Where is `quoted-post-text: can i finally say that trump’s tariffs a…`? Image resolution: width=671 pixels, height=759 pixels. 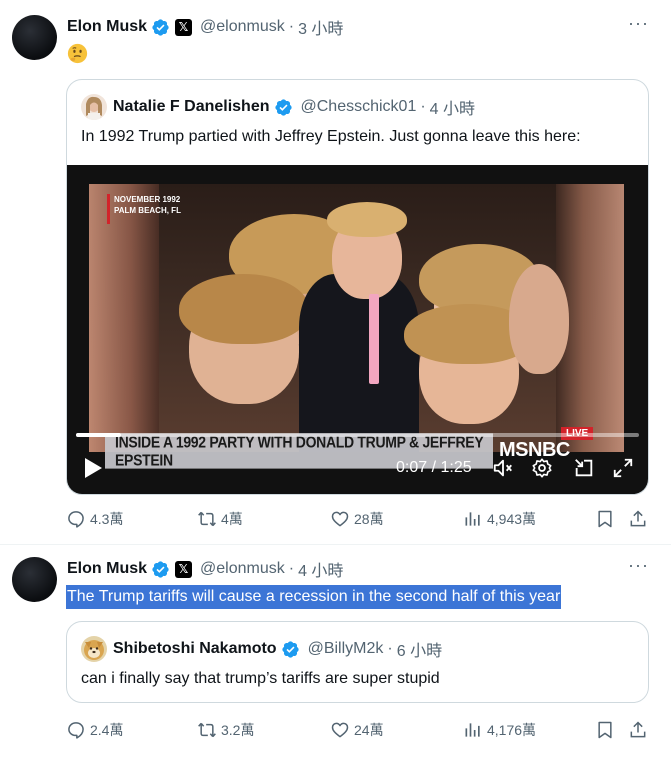 quoted-post-text: can i finally say that trump’s tariffs a… is located at coordinates (260, 678).